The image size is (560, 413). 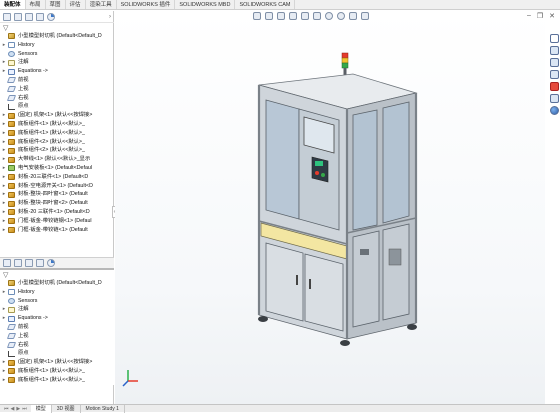 I want to click on display-style-icon, so click(x=317, y=16).